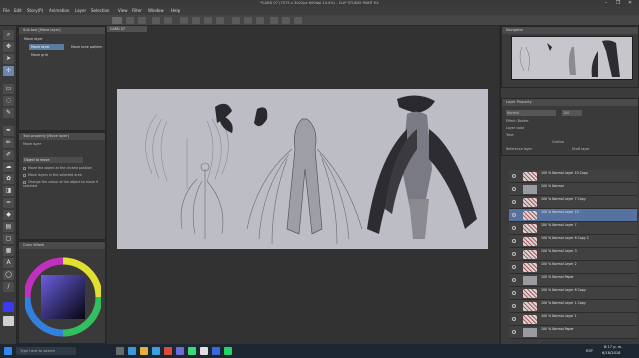  I want to click on subtool-move-grid: Move grid, so click(46, 55).